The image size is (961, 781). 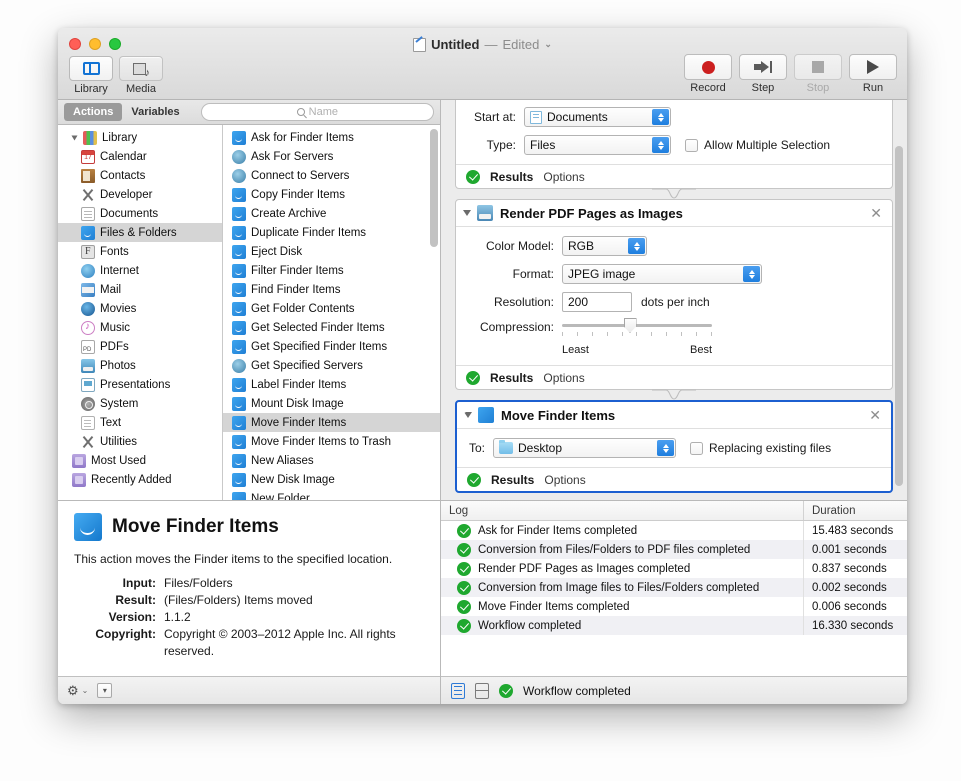 What do you see at coordinates (140, 175) in the screenshot?
I see `category-item-contacts: Contacts` at bounding box center [140, 175].